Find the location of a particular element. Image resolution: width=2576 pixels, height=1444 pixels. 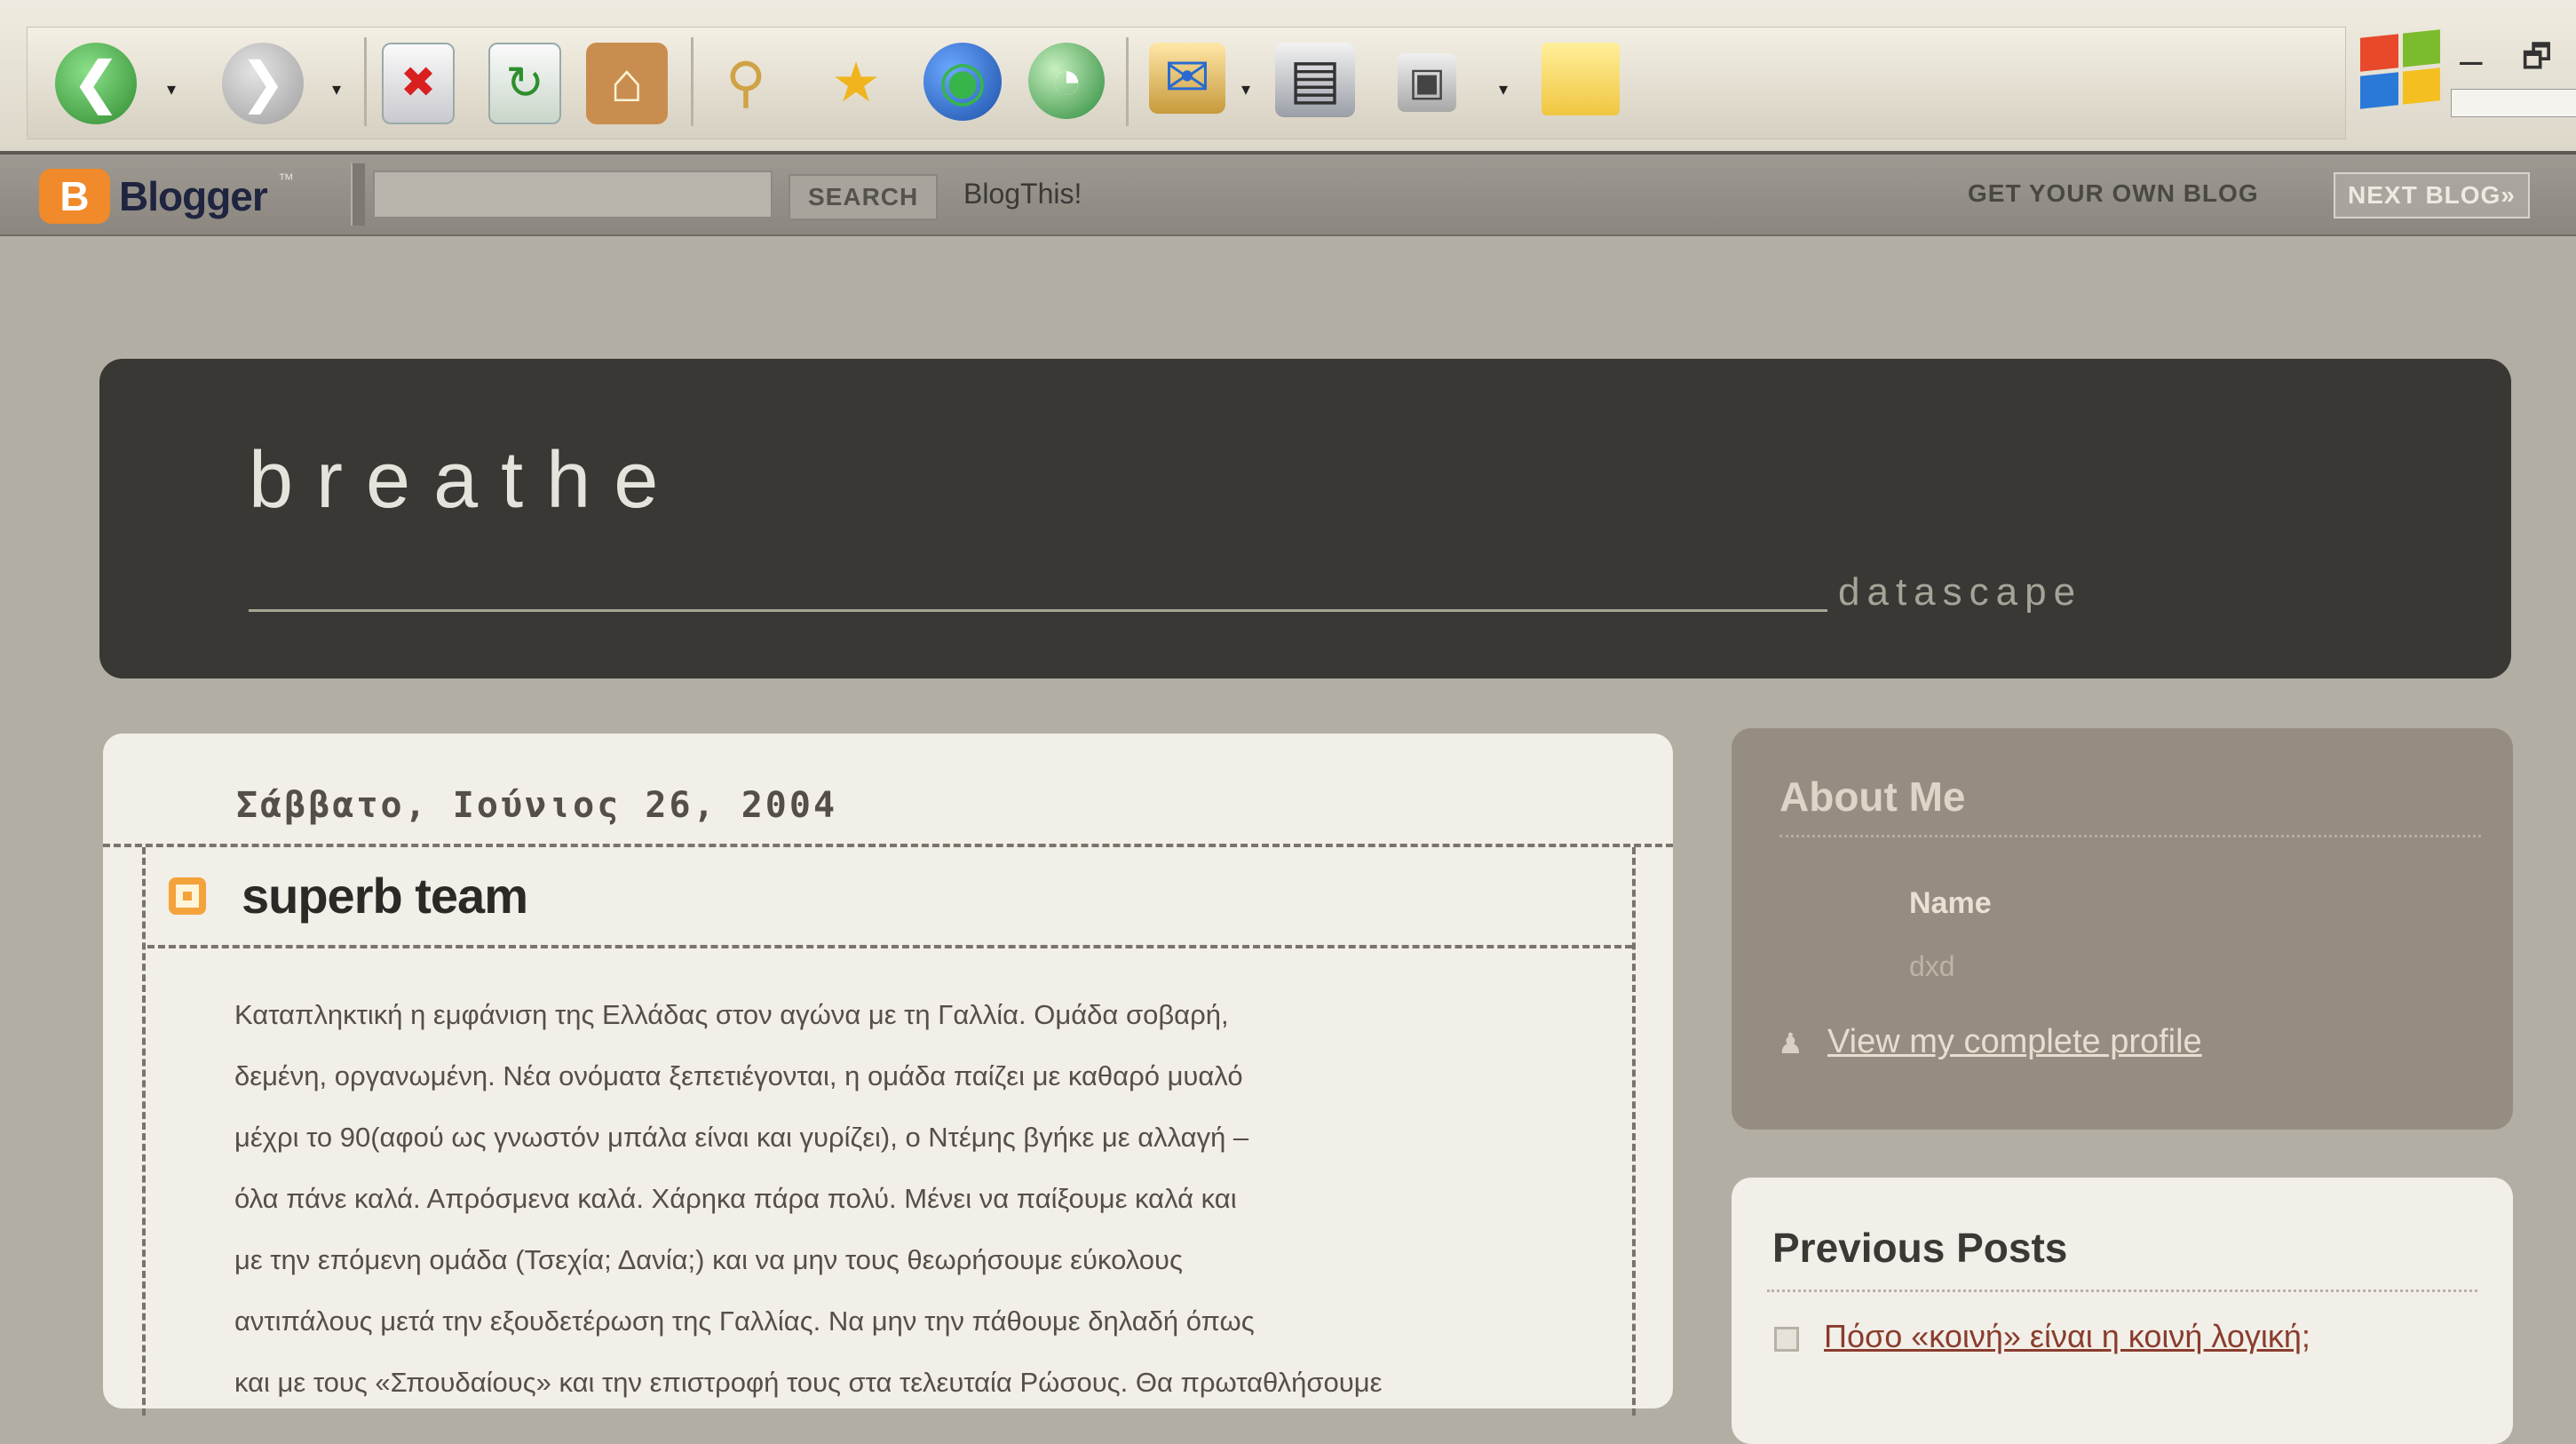

favorites-star-icon: ★ is located at coordinates (856, 83).